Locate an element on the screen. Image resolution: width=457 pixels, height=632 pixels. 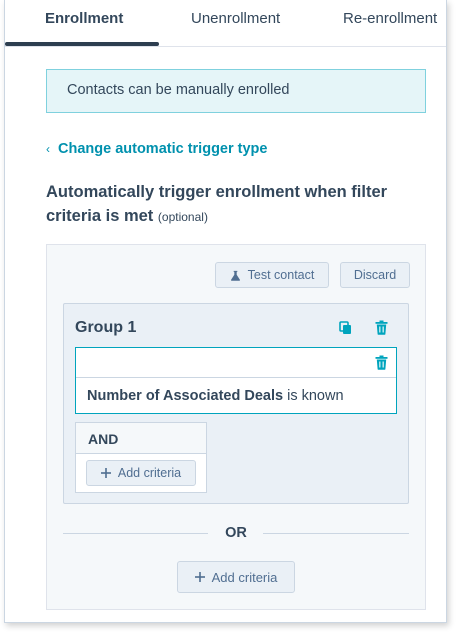
add-or-criteria-label: Add criteria is located at coordinates (244, 577).